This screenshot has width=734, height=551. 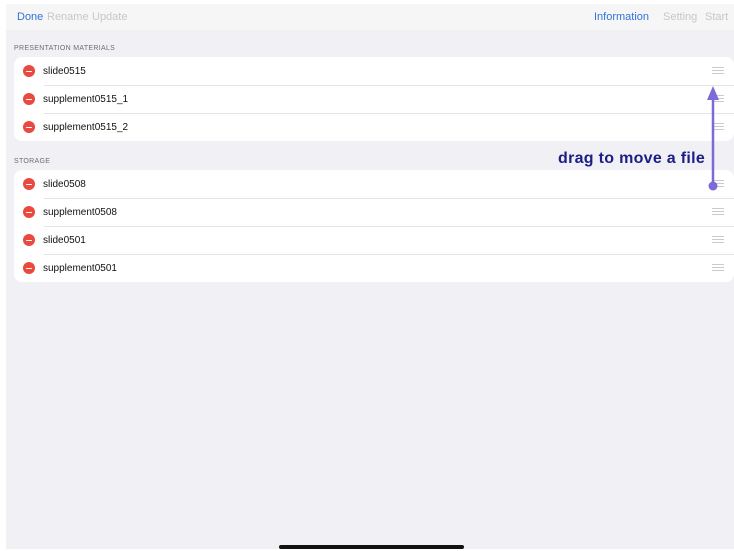 I want to click on drag-arrow-icon, so click(x=713, y=138).